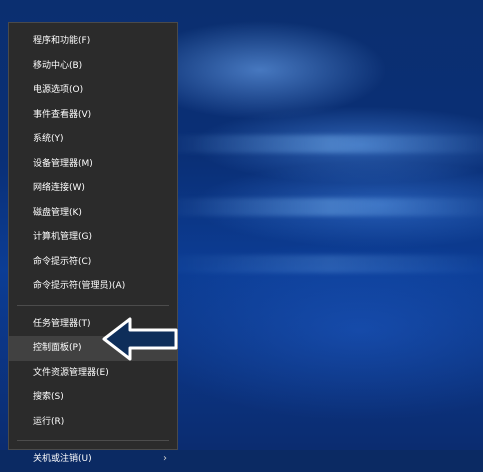 This screenshot has height=472, width=483. What do you see at coordinates (93, 422) in the screenshot?
I see `menu-item-run: 运行(R)` at bounding box center [93, 422].